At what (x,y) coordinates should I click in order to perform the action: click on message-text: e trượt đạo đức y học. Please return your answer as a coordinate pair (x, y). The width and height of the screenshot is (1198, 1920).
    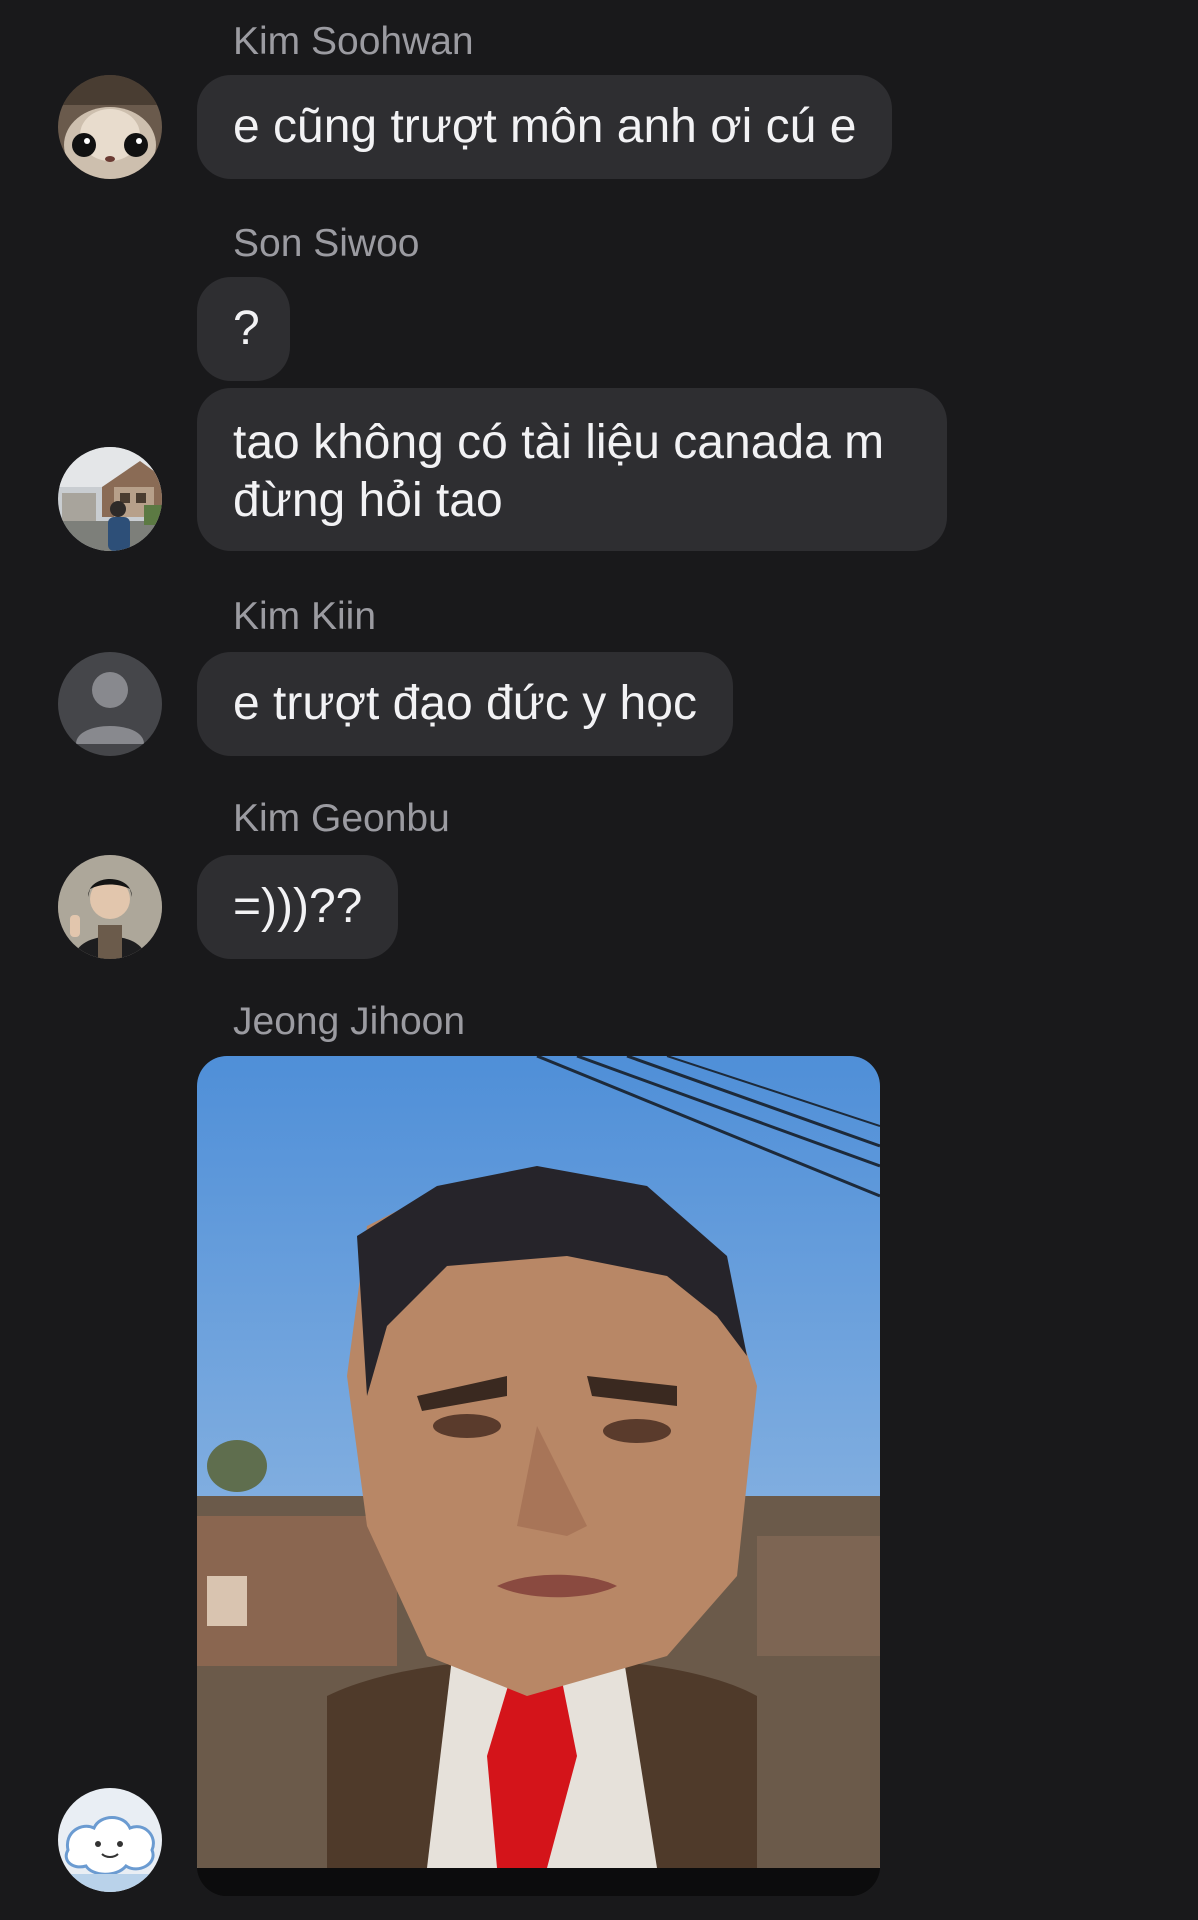
    Looking at the image, I should click on (465, 703).